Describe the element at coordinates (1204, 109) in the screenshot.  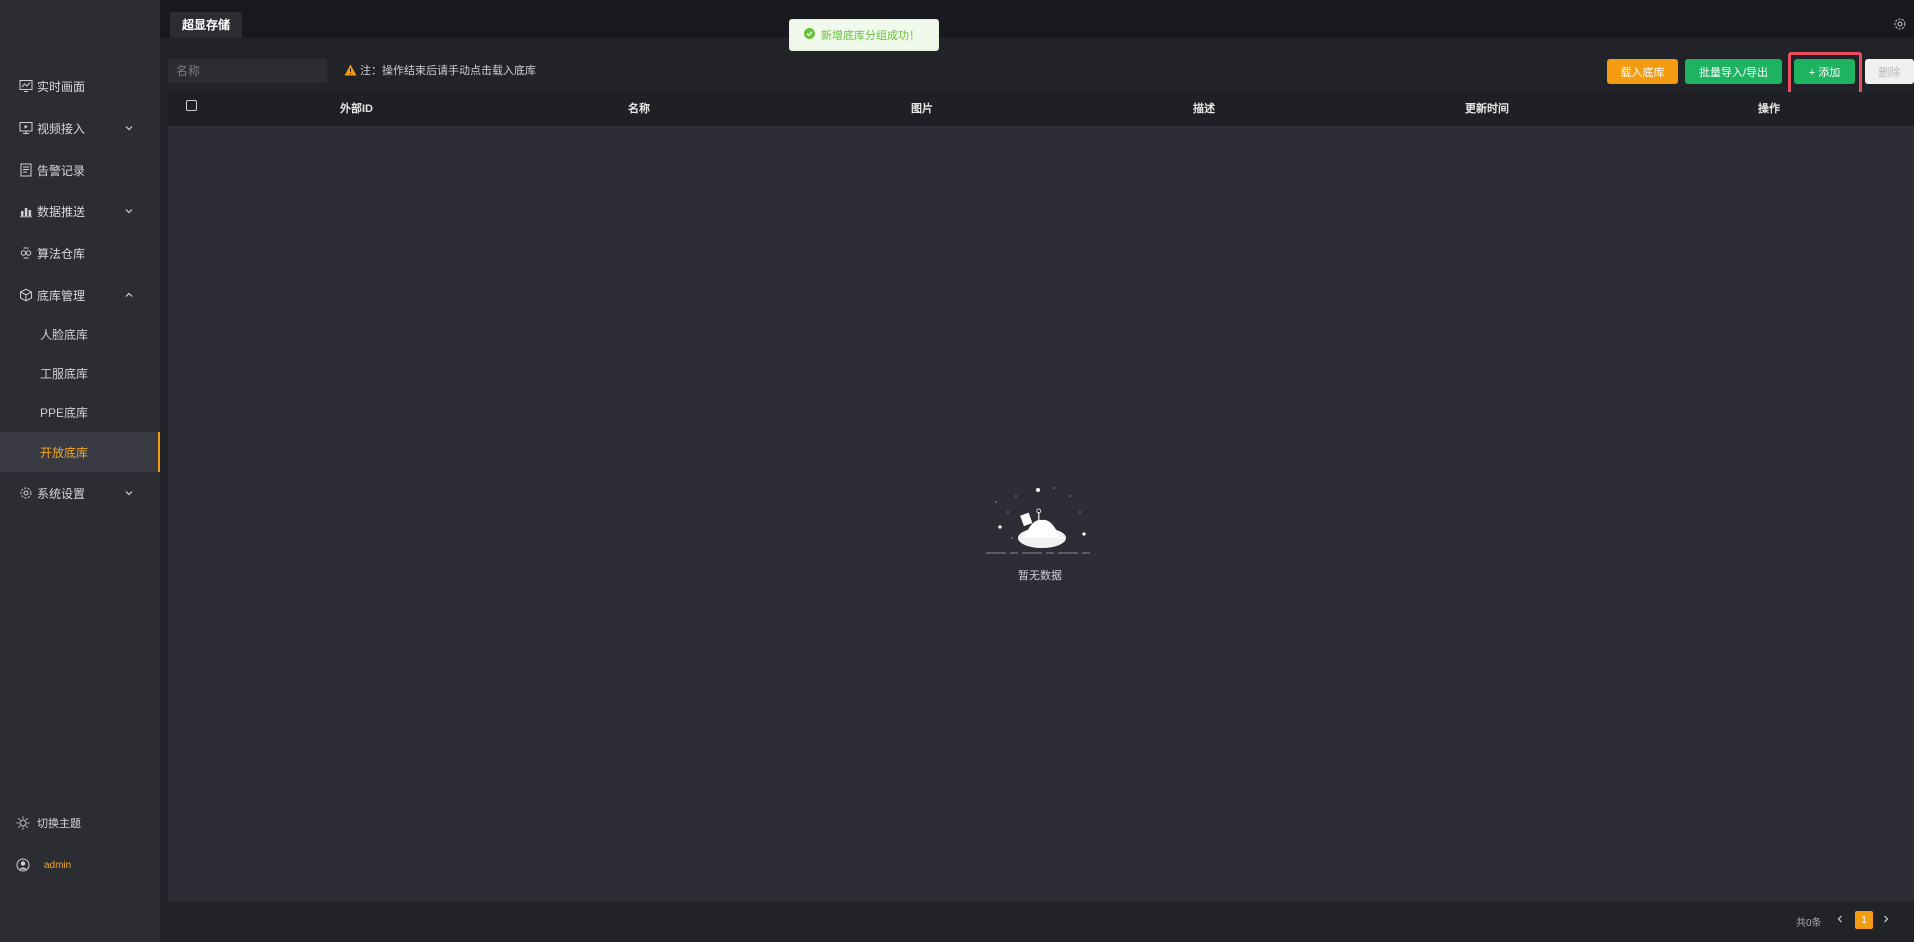
I see `column-header: 描述` at that location.